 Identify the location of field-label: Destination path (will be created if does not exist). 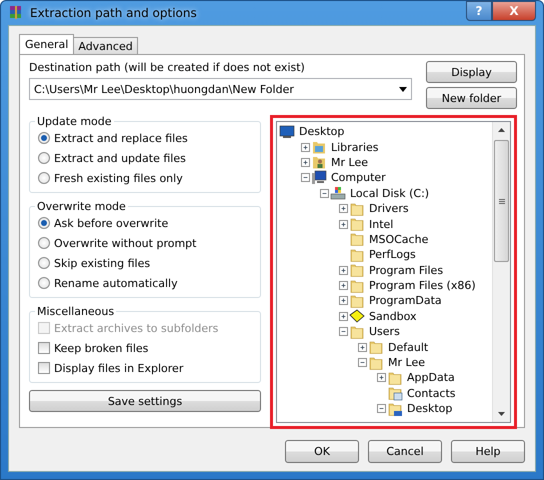
(167, 67).